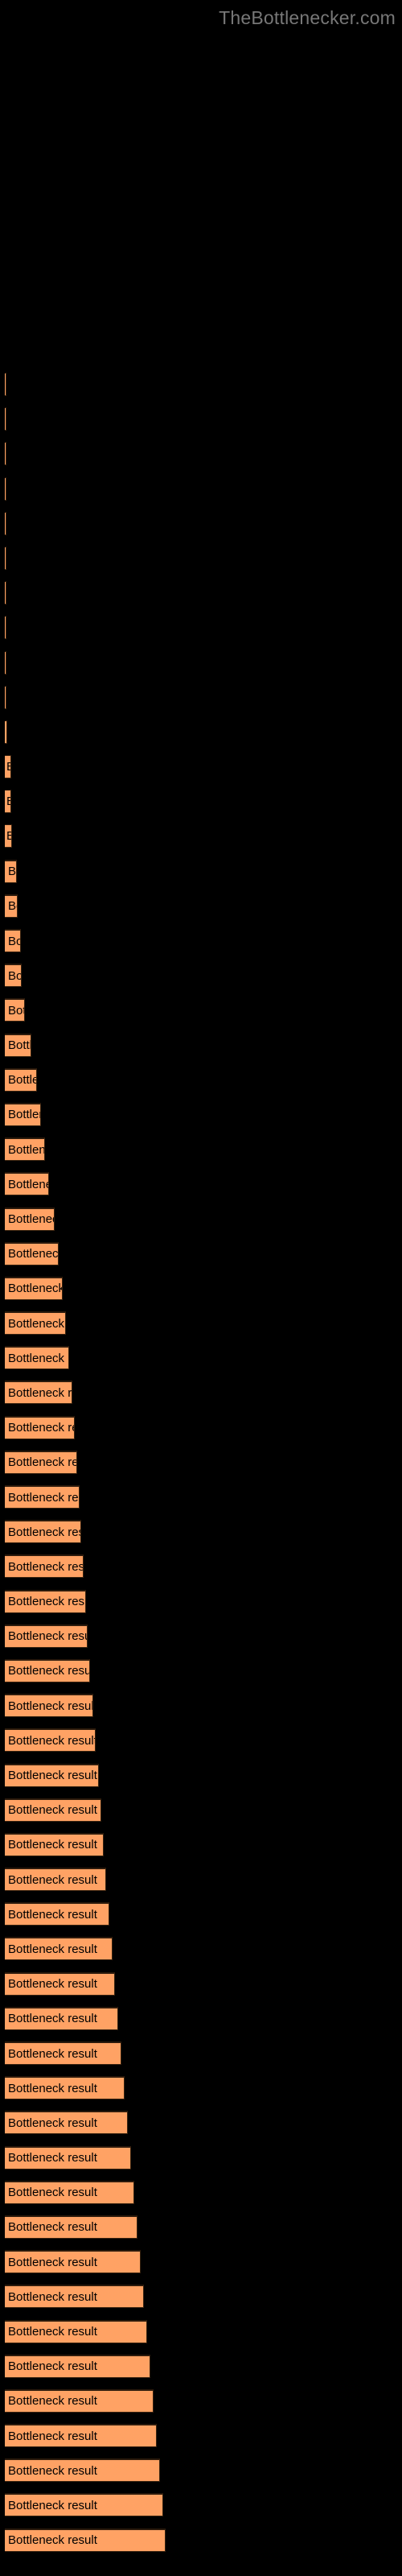  I want to click on bar-18: Bottleneck result, so click(13, 976).